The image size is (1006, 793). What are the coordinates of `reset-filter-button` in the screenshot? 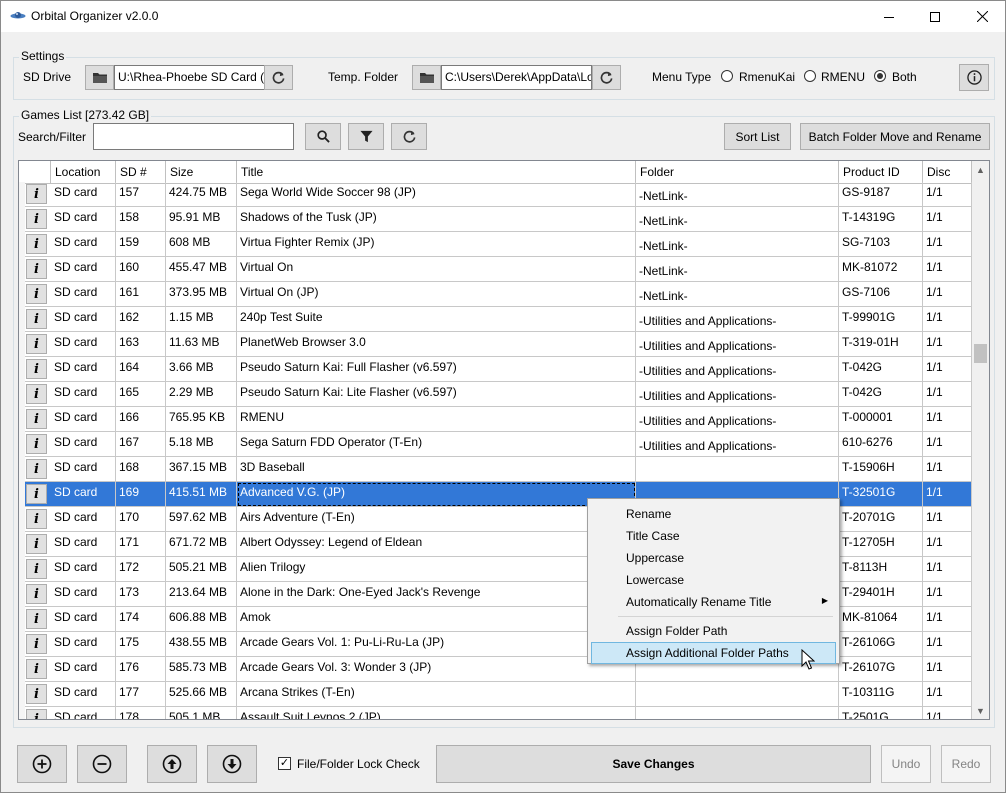 It's located at (409, 136).